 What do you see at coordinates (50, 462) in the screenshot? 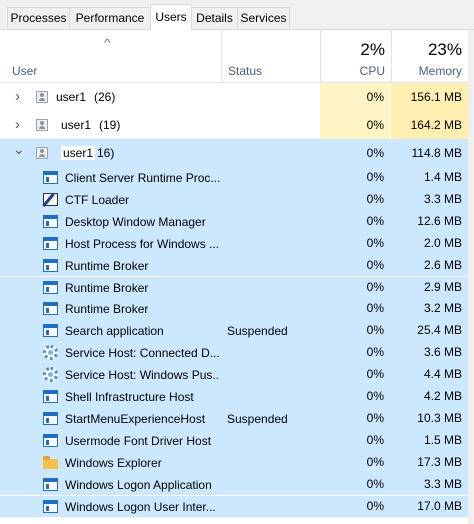
I see `folder-icon` at bounding box center [50, 462].